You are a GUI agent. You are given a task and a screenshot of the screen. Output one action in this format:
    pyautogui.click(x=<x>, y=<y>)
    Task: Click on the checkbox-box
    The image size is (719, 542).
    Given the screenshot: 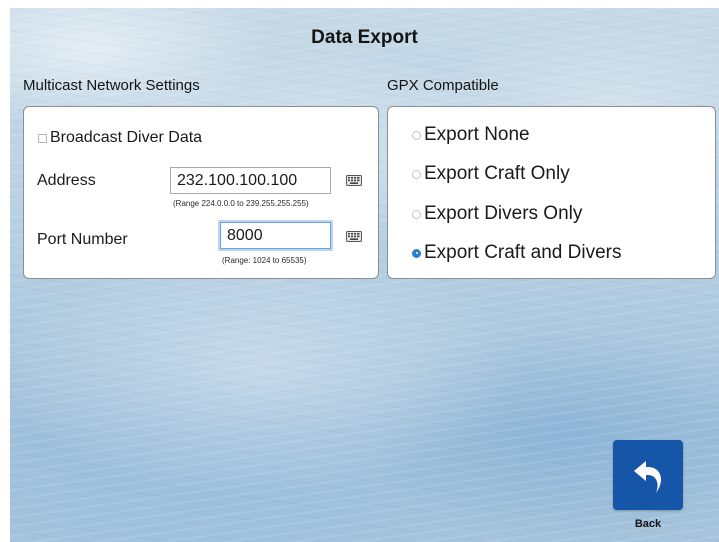 What is the action you would take?
    pyautogui.click(x=42, y=138)
    